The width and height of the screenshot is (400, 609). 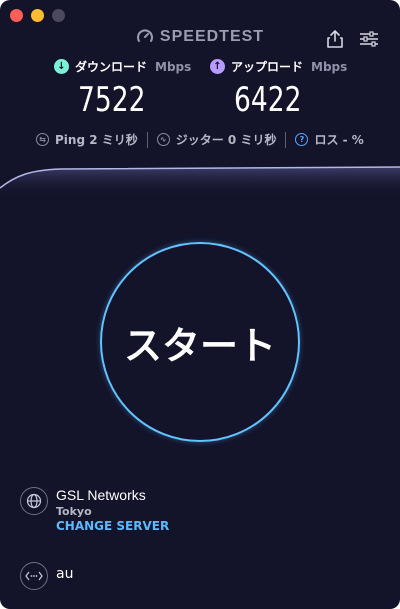 What do you see at coordinates (145, 37) in the screenshot?
I see `speedometer-icon` at bounding box center [145, 37].